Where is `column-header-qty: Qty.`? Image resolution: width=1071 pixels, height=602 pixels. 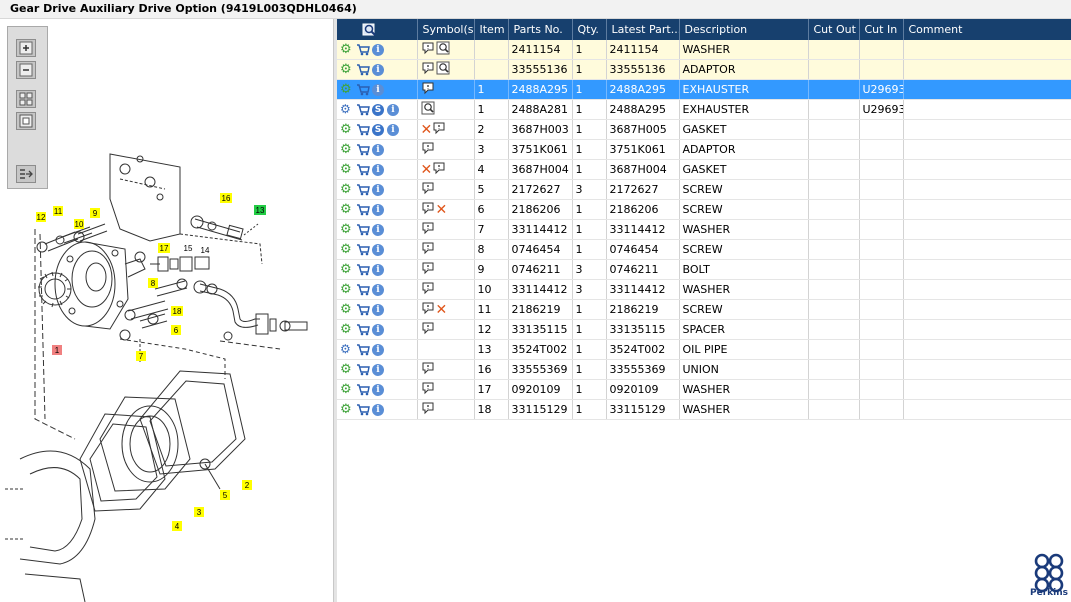 column-header-qty: Qty. is located at coordinates (589, 29).